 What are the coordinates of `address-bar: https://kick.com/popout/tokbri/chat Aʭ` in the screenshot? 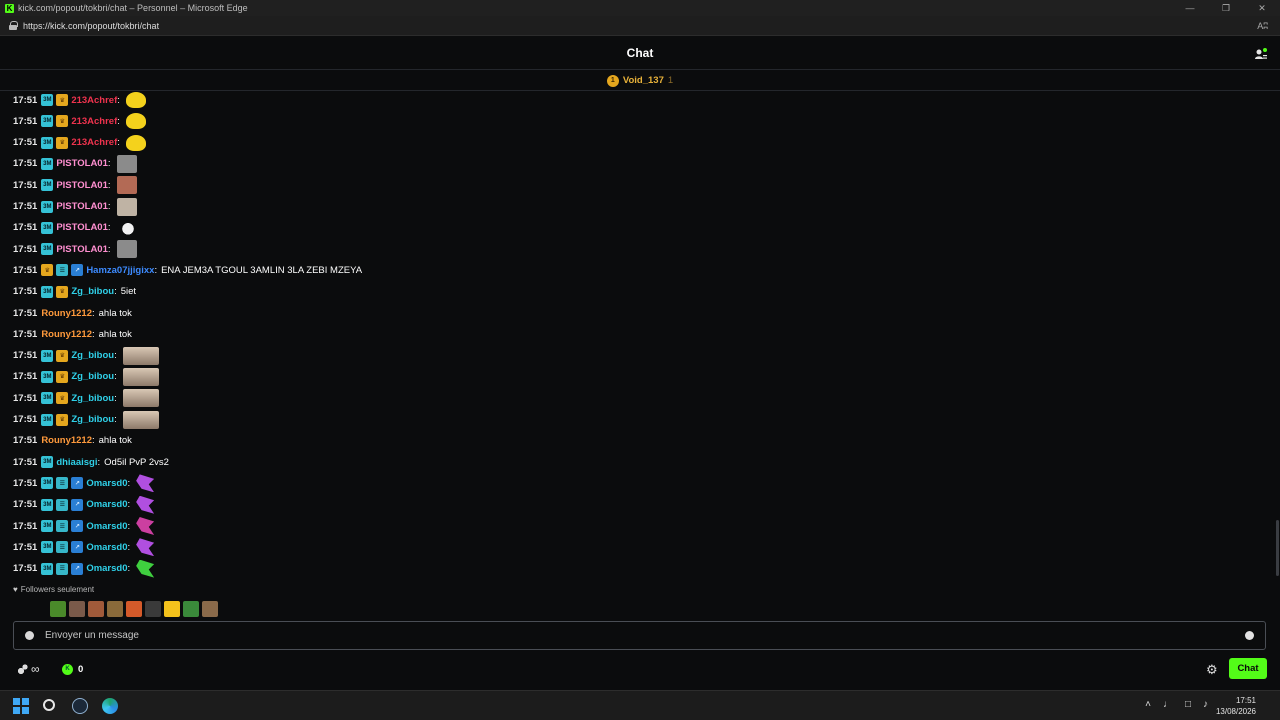 It's located at (640, 26).